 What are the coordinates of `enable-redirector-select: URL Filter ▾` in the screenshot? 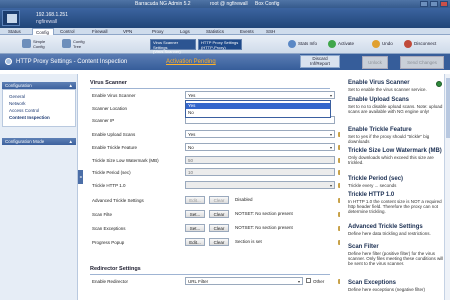 It's located at (244, 281).